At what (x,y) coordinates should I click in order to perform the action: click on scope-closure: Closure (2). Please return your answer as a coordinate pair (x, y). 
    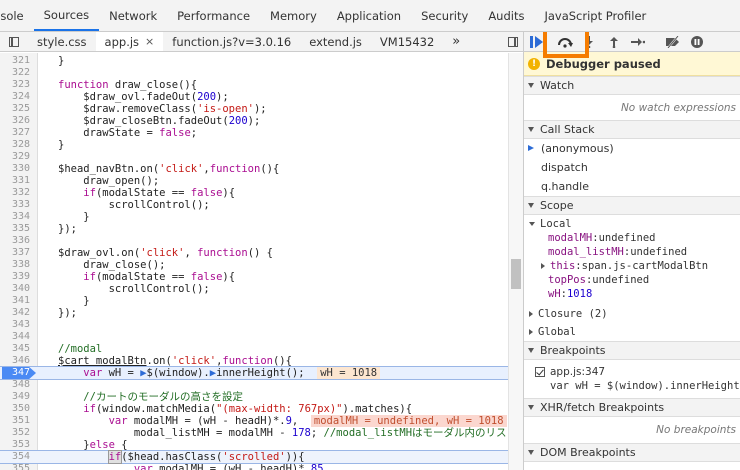
    Looking at the image, I should click on (632, 314).